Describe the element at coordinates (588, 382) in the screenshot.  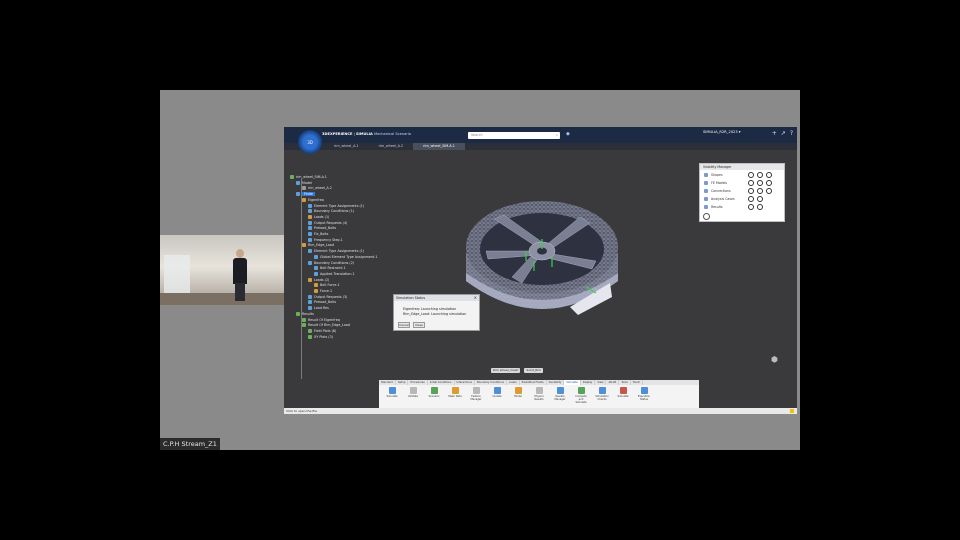
I see `action-tab: Display` at that location.